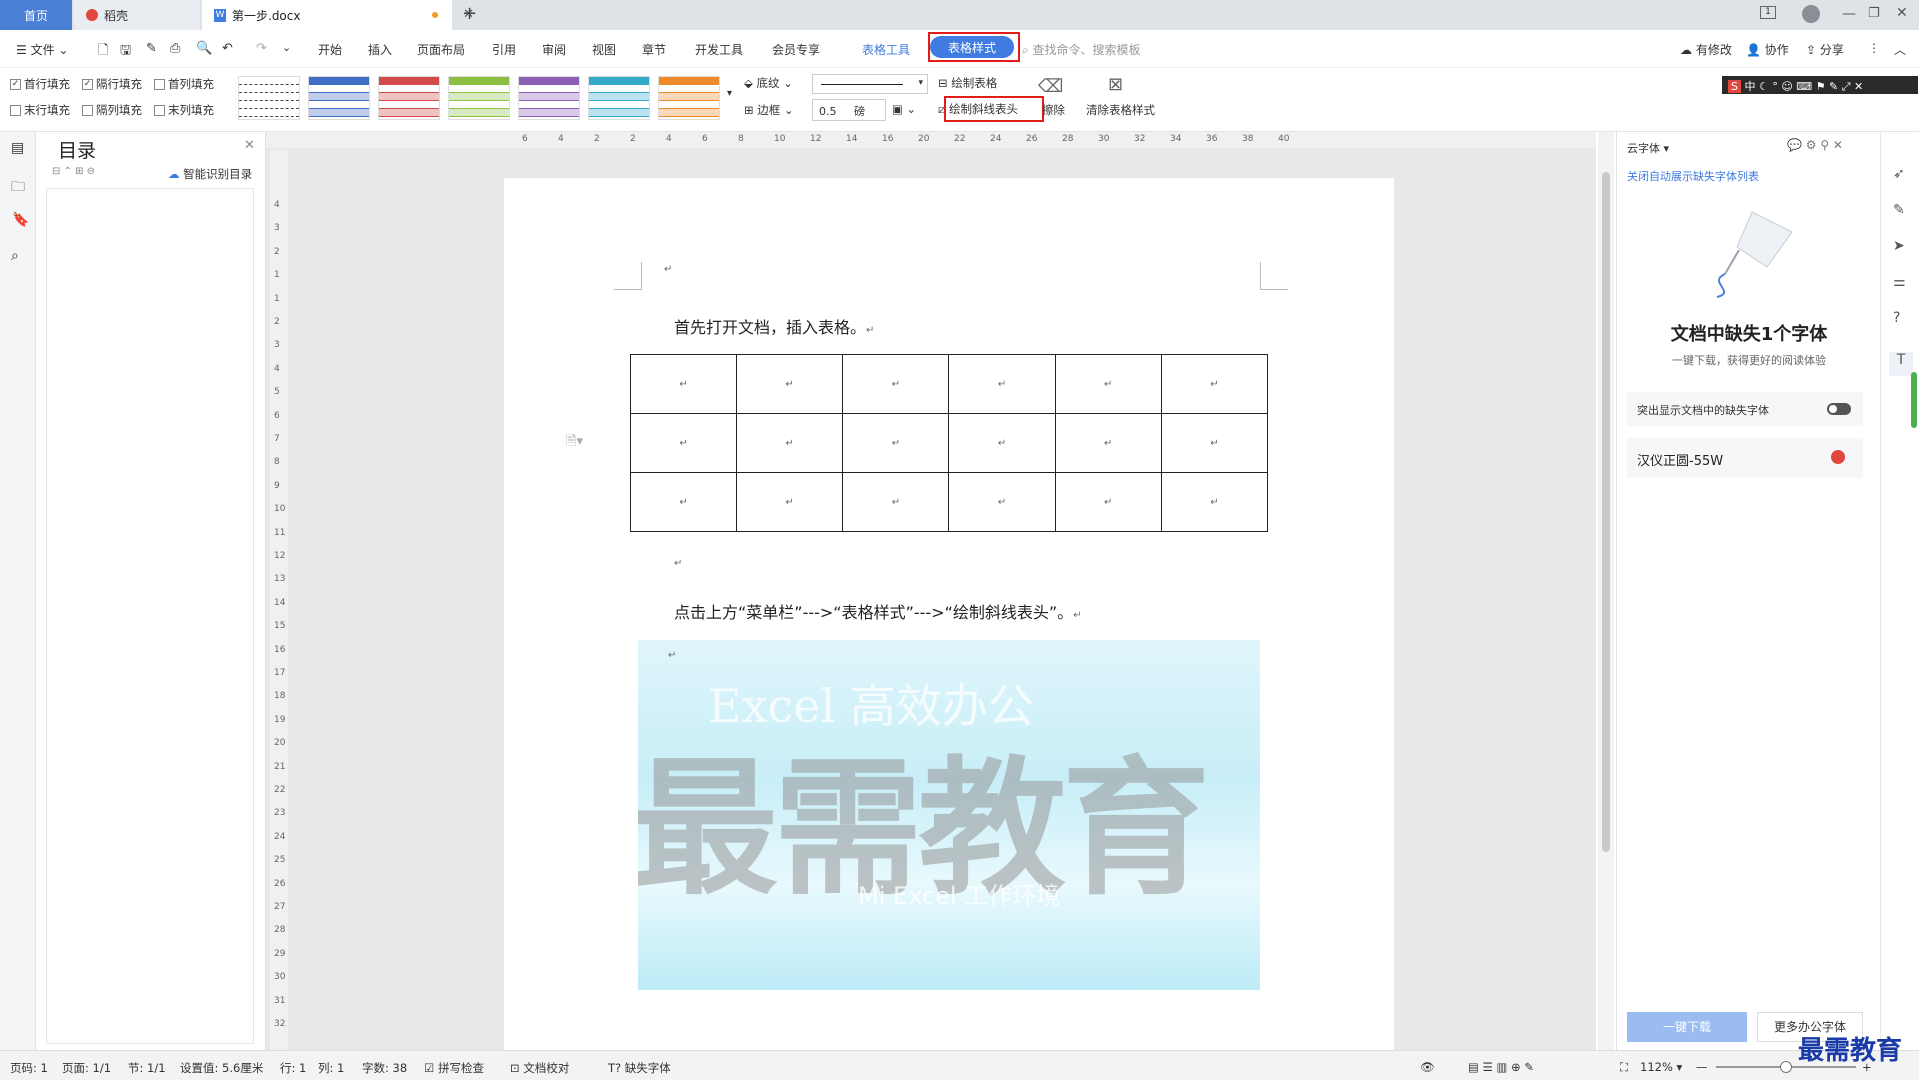 This screenshot has width=1919, height=1080. I want to click on avatar, so click(1811, 14).